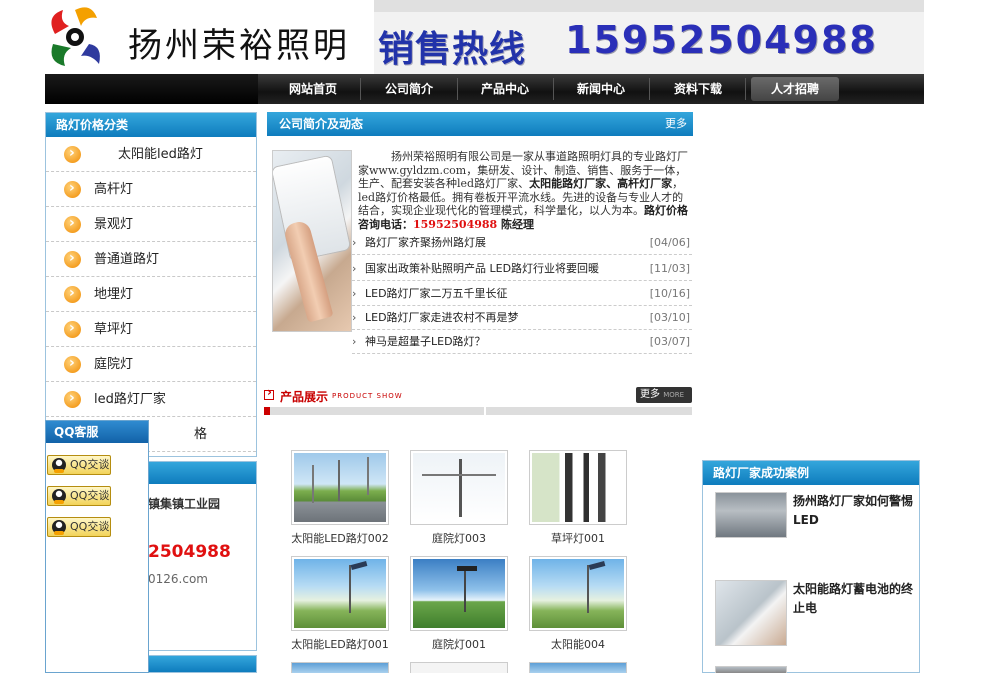  I want to click on product-card: 太阳能LED路灯001, so click(340, 604).